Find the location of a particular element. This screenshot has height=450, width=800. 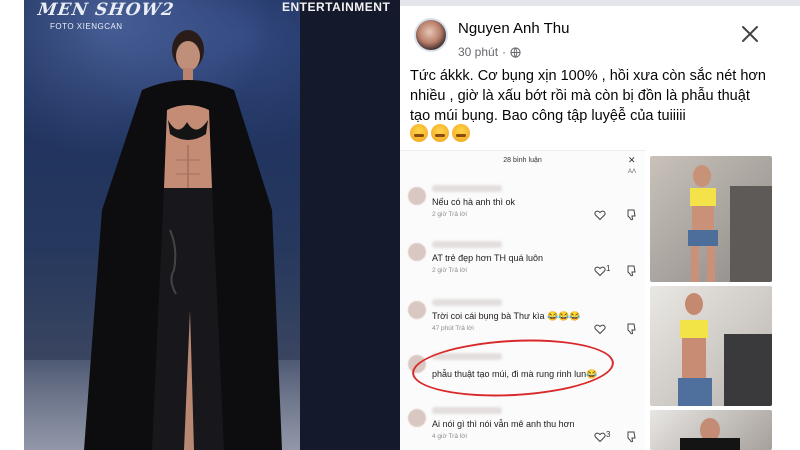

close-icon is located at coordinates (750, 34).